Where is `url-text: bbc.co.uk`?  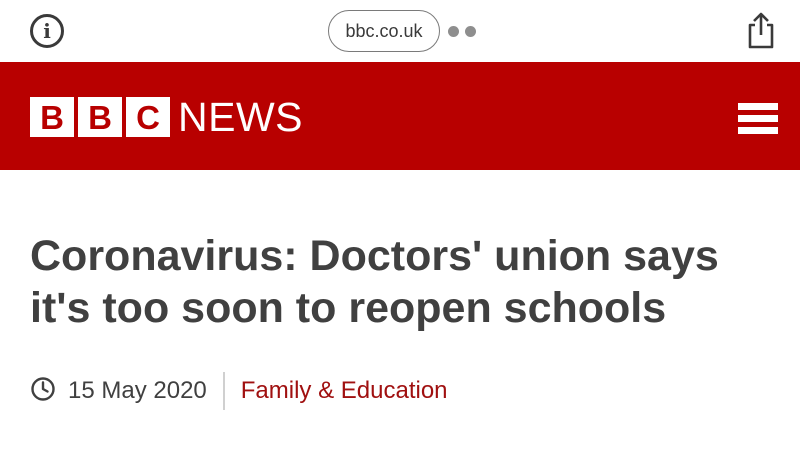 url-text: bbc.co.uk is located at coordinates (384, 30).